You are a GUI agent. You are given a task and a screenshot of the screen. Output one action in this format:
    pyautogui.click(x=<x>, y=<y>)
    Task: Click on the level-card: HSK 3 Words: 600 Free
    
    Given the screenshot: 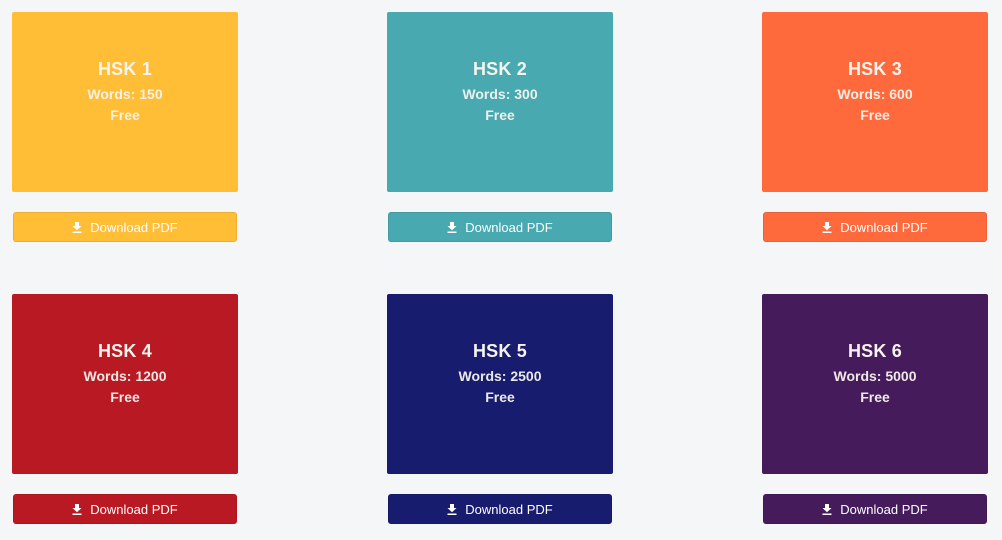 What is the action you would take?
    pyautogui.click(x=875, y=102)
    